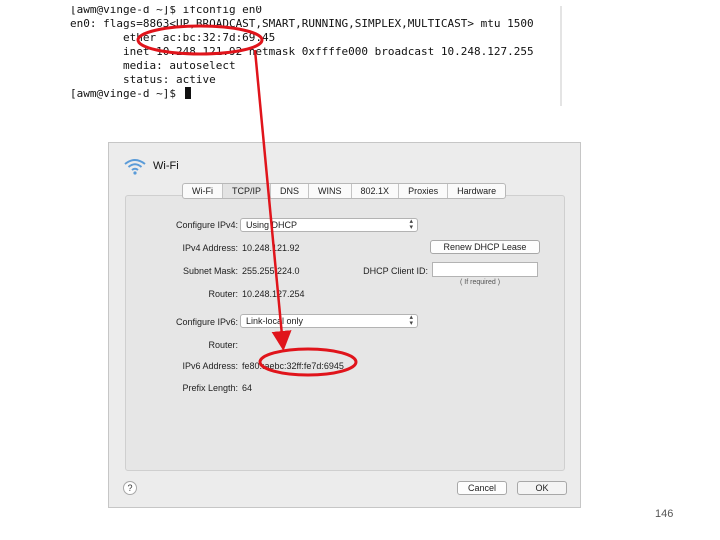  What do you see at coordinates (476, 191) in the screenshot?
I see `tab-hardware: Hardware` at bounding box center [476, 191].